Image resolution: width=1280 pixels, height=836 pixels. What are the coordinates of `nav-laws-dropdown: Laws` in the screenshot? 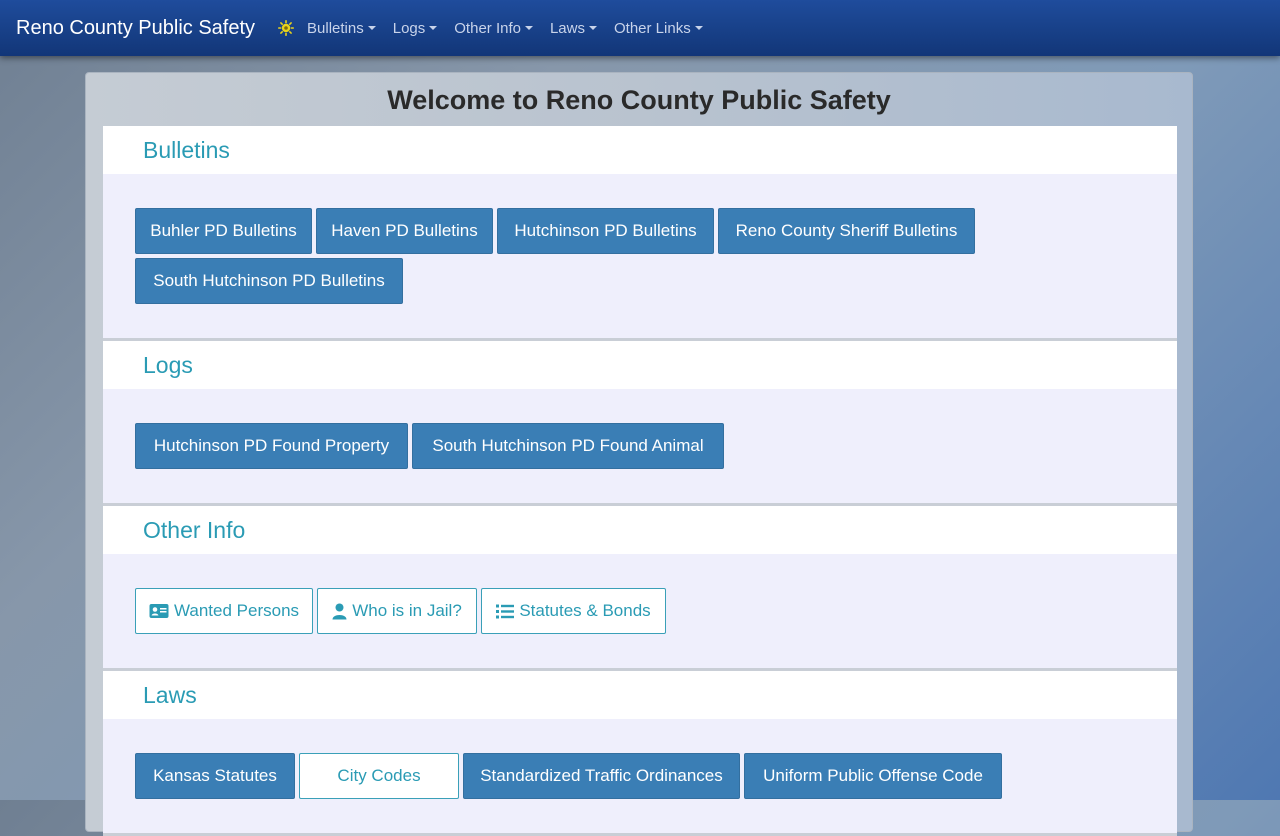 It's located at (573, 28).